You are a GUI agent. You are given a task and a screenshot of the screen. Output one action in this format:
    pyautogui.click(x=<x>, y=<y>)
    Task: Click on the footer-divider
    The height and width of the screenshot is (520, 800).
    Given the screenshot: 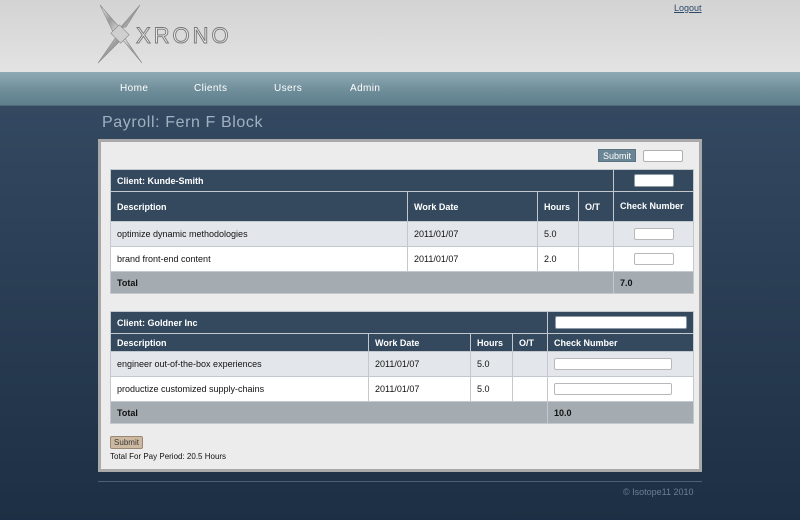 What is the action you would take?
    pyautogui.click(x=400, y=481)
    